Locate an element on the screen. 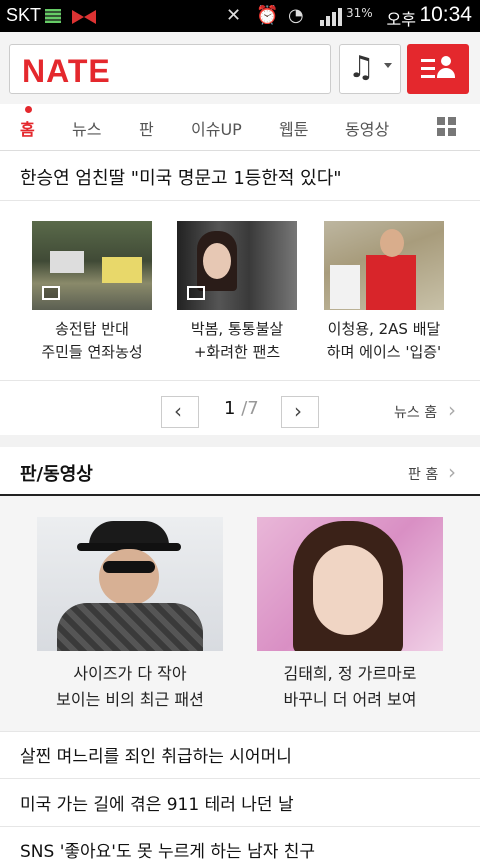  tab-home-label: 홈 is located at coordinates (27, 129).